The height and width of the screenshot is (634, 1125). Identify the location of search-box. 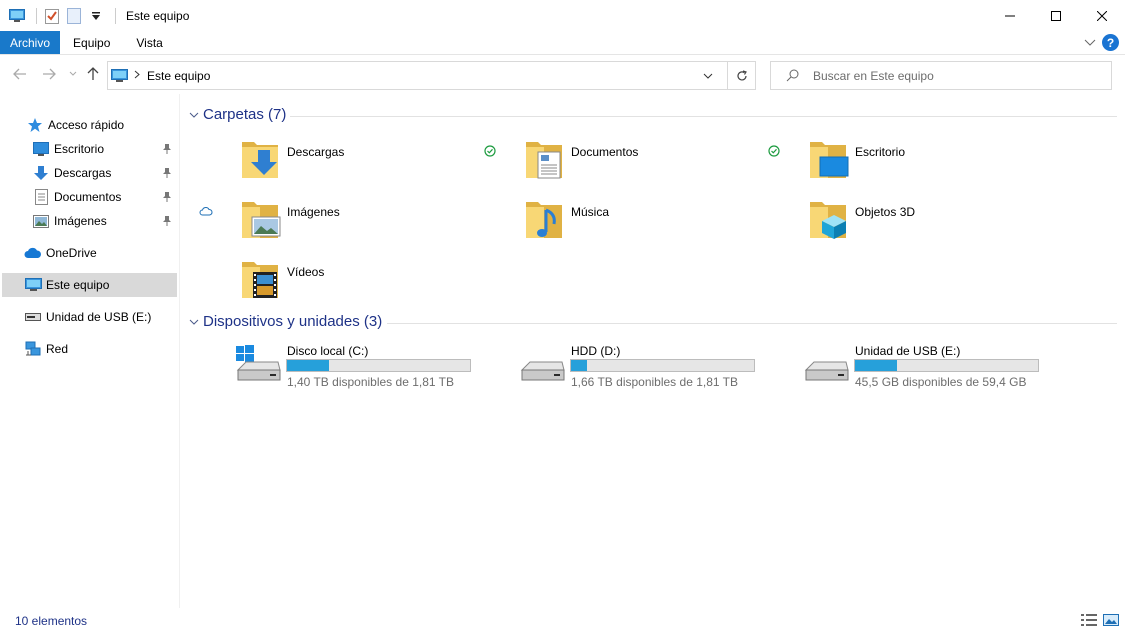
(941, 75).